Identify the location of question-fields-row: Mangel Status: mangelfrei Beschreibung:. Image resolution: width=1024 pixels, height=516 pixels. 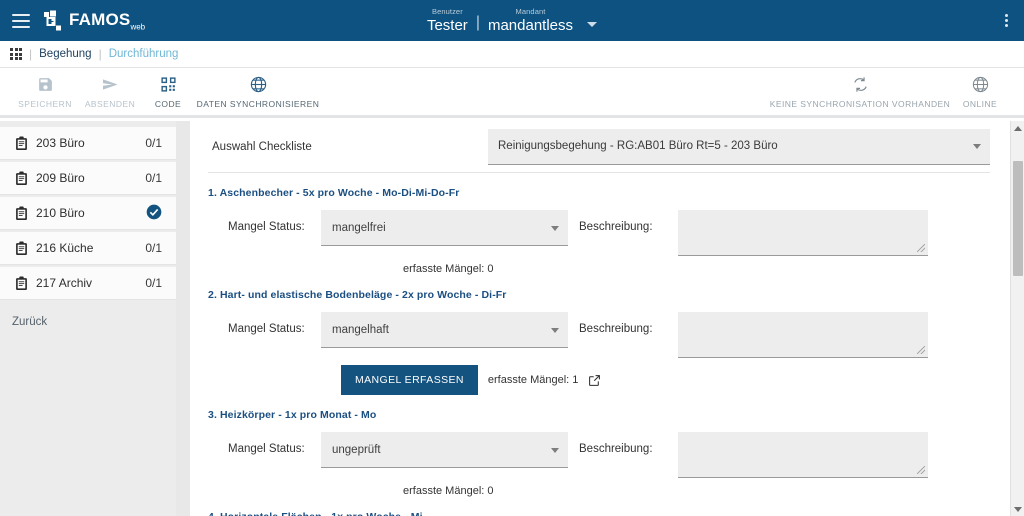
(599, 233).